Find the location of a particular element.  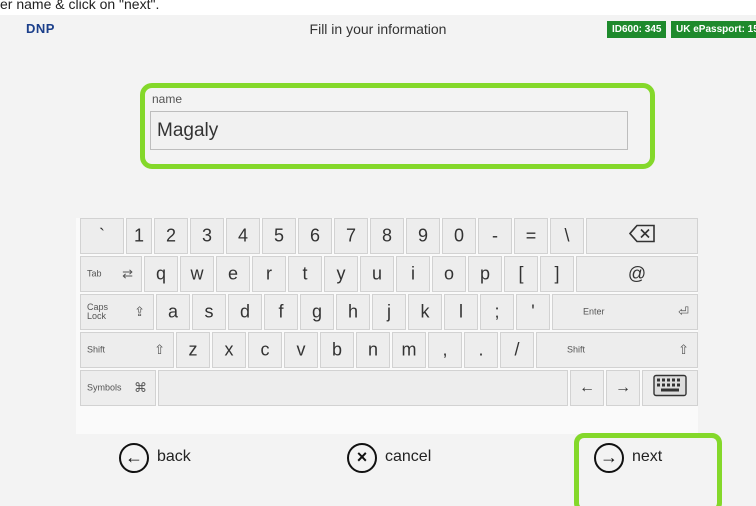

key-backslash: \ is located at coordinates (567, 236).